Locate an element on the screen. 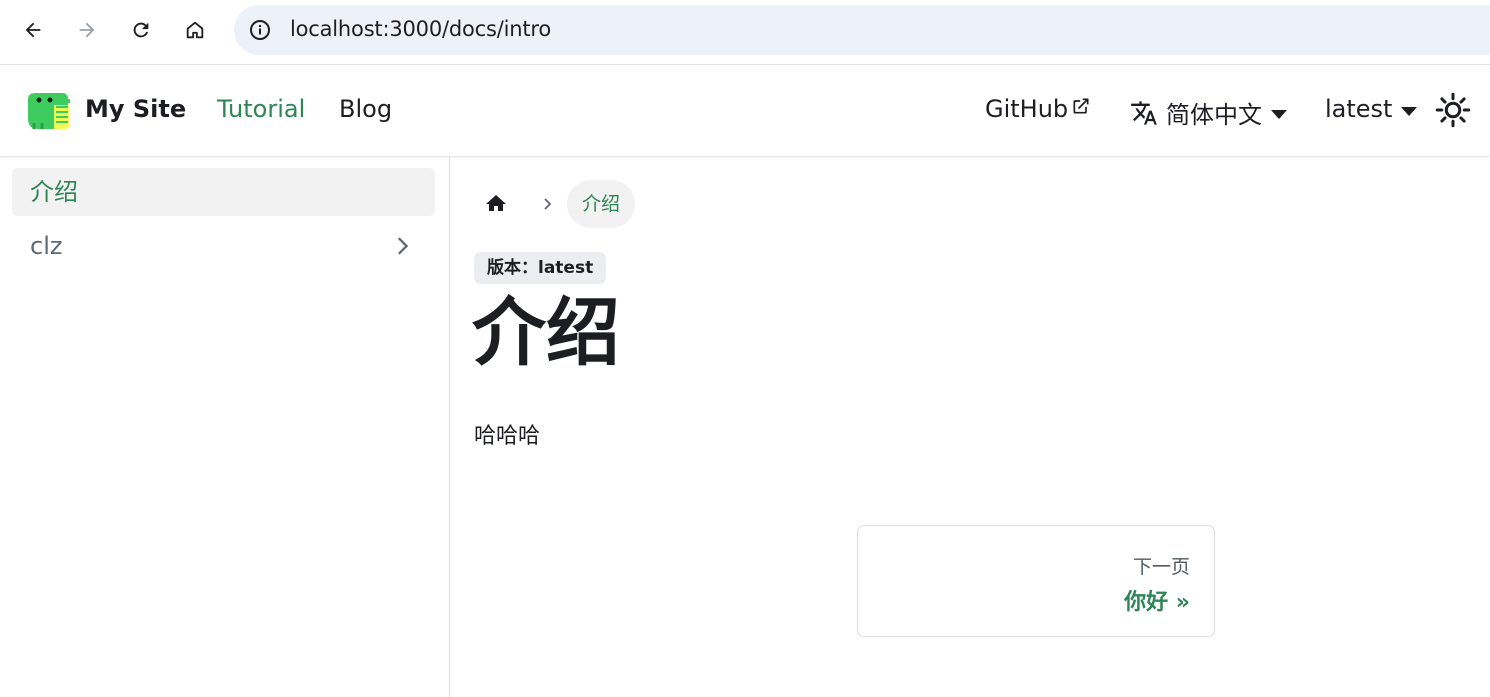 The width and height of the screenshot is (1490, 697). sidebar-item-clz: clz is located at coordinates (223, 246).